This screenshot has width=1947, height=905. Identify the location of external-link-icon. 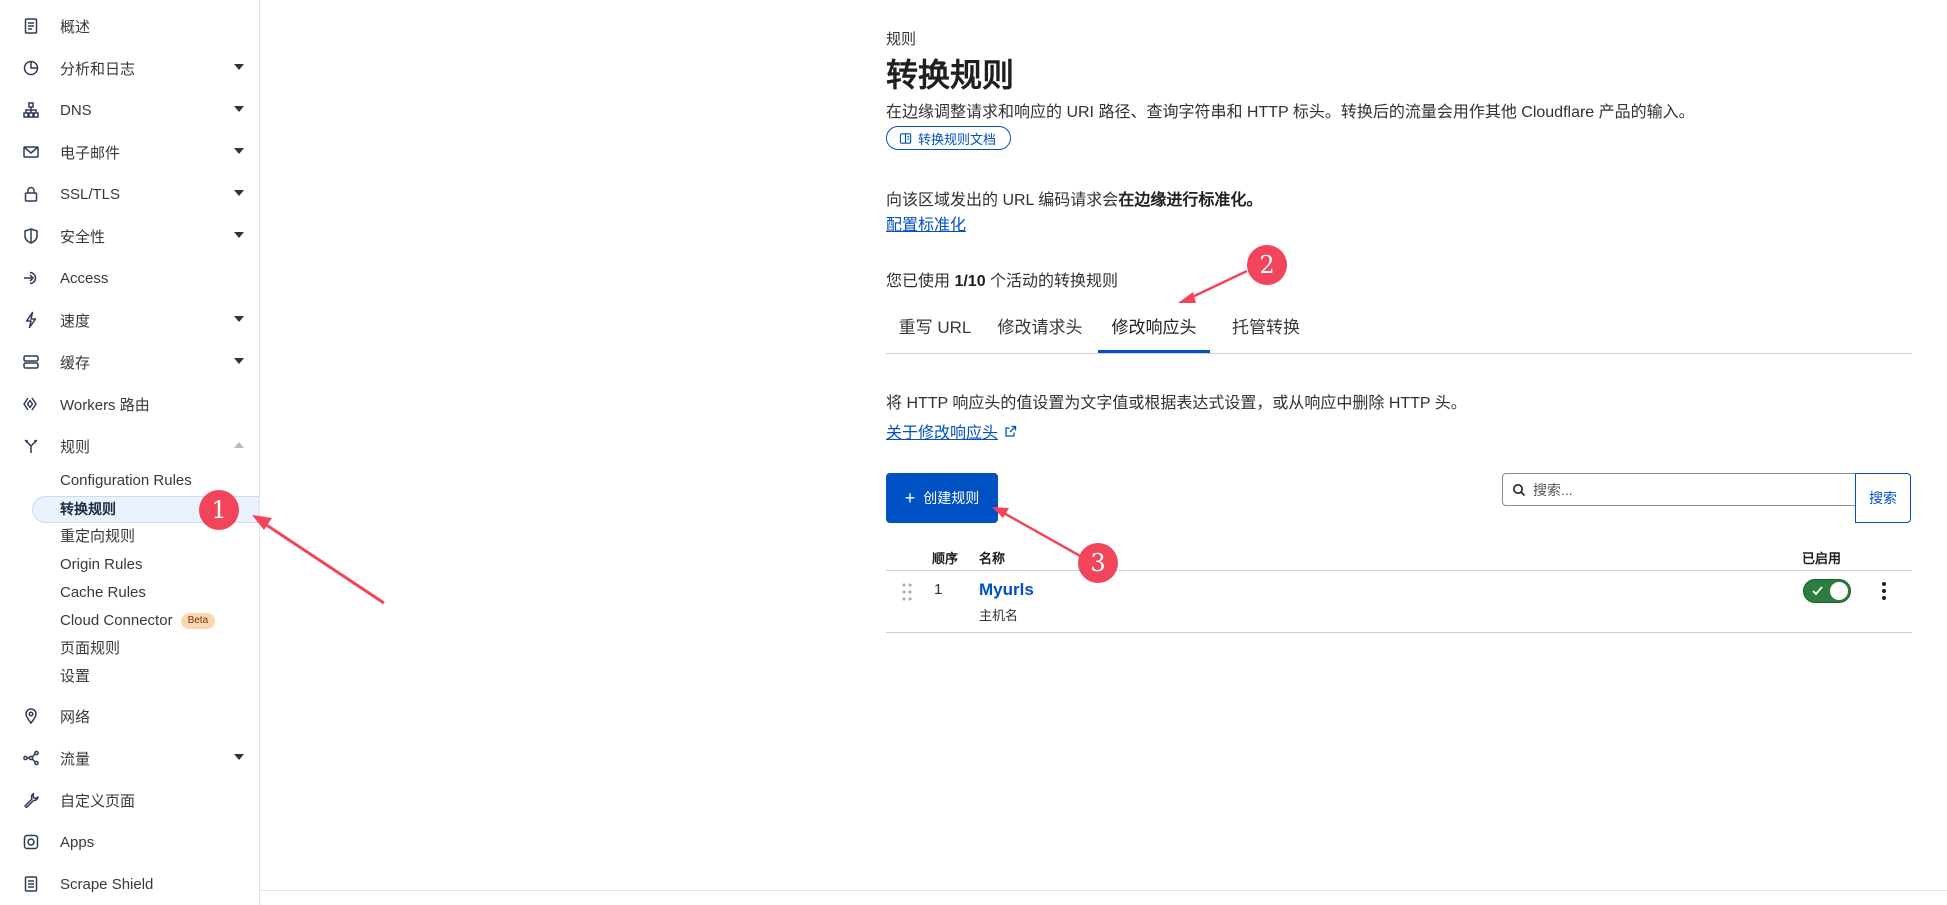
(1011, 431).